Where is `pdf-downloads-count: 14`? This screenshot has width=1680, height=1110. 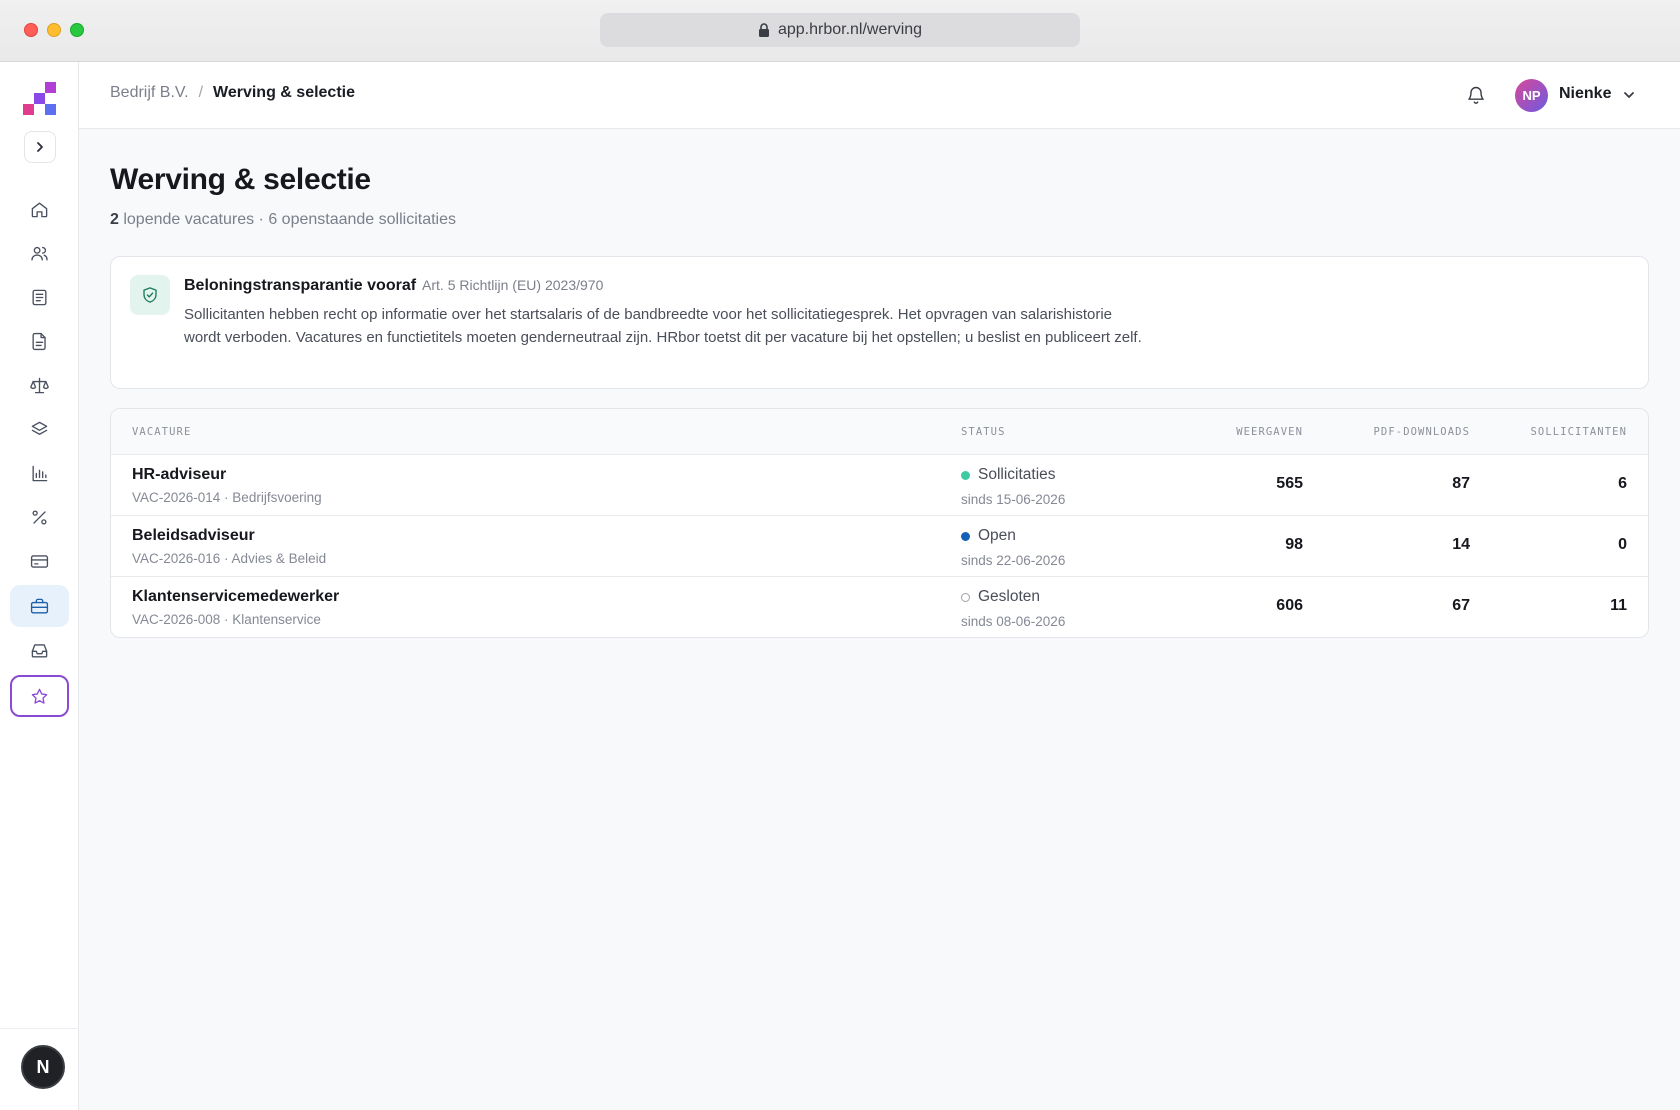
pdf-downloads-count: 14 is located at coordinates (1461, 544).